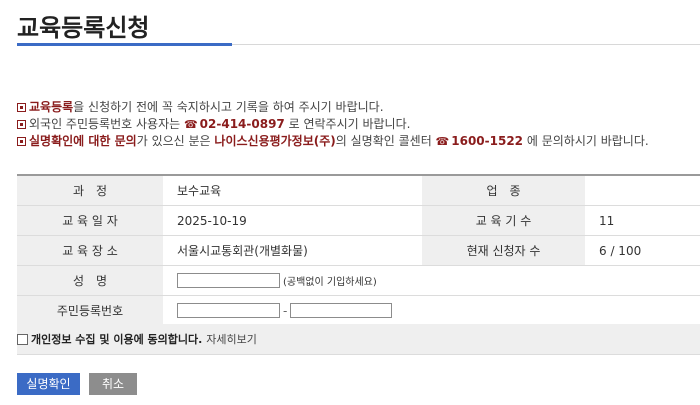  Describe the element at coordinates (347, 124) in the screenshot. I see `notice-text: 로 연락주시기 바랍니다.` at that location.